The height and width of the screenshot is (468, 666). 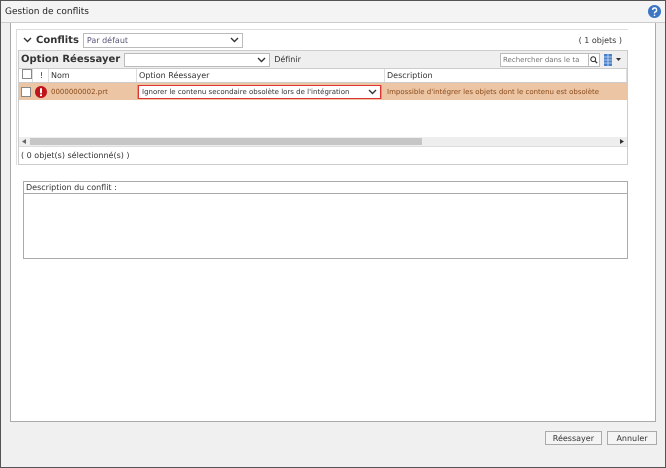 I want to click on define-link: Définir, so click(x=287, y=59).